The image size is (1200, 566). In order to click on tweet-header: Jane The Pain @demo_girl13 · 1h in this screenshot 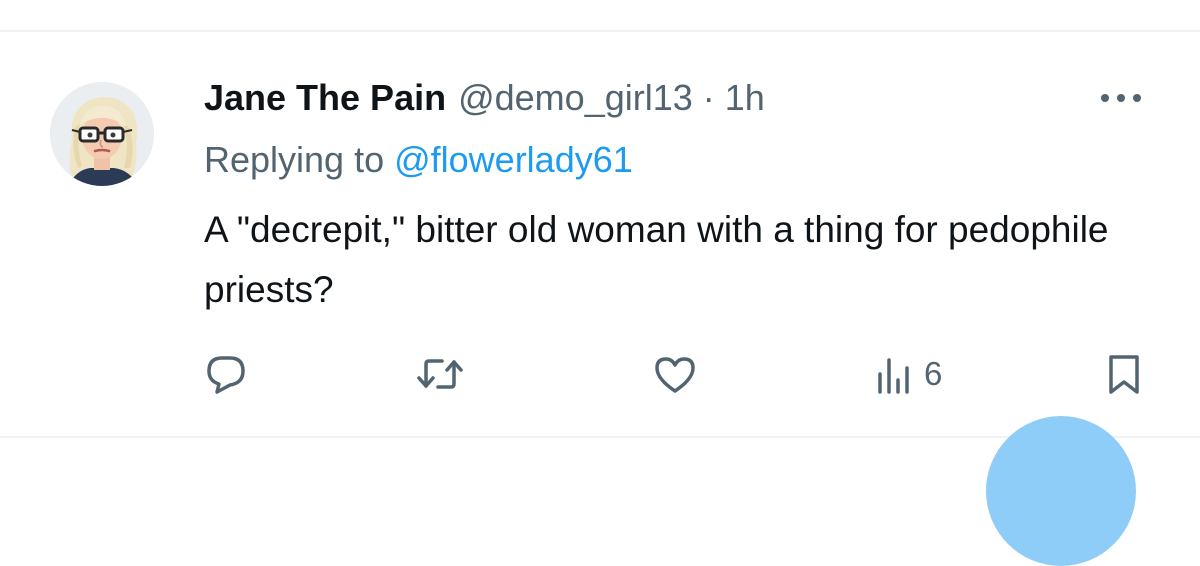, I will do `click(484, 98)`.